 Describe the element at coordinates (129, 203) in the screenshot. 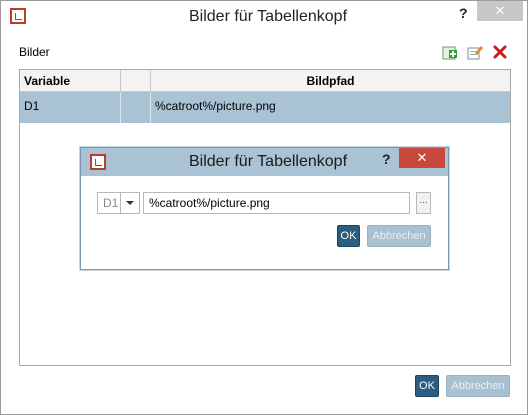

I see `chevron-down-icon` at that location.